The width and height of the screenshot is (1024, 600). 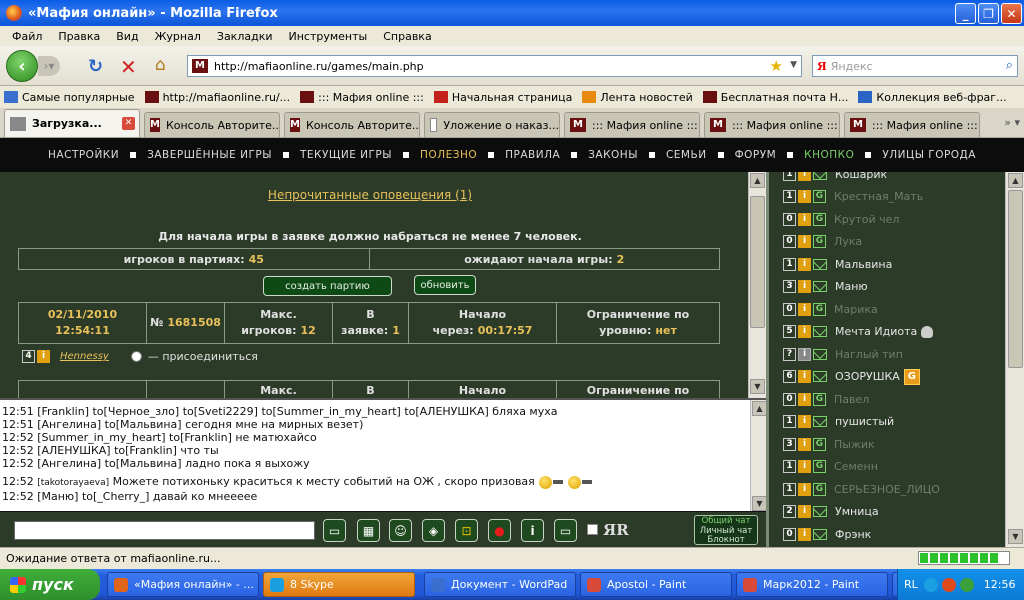 I want to click on speech-bubble-icon: ▭, so click(x=334, y=530).